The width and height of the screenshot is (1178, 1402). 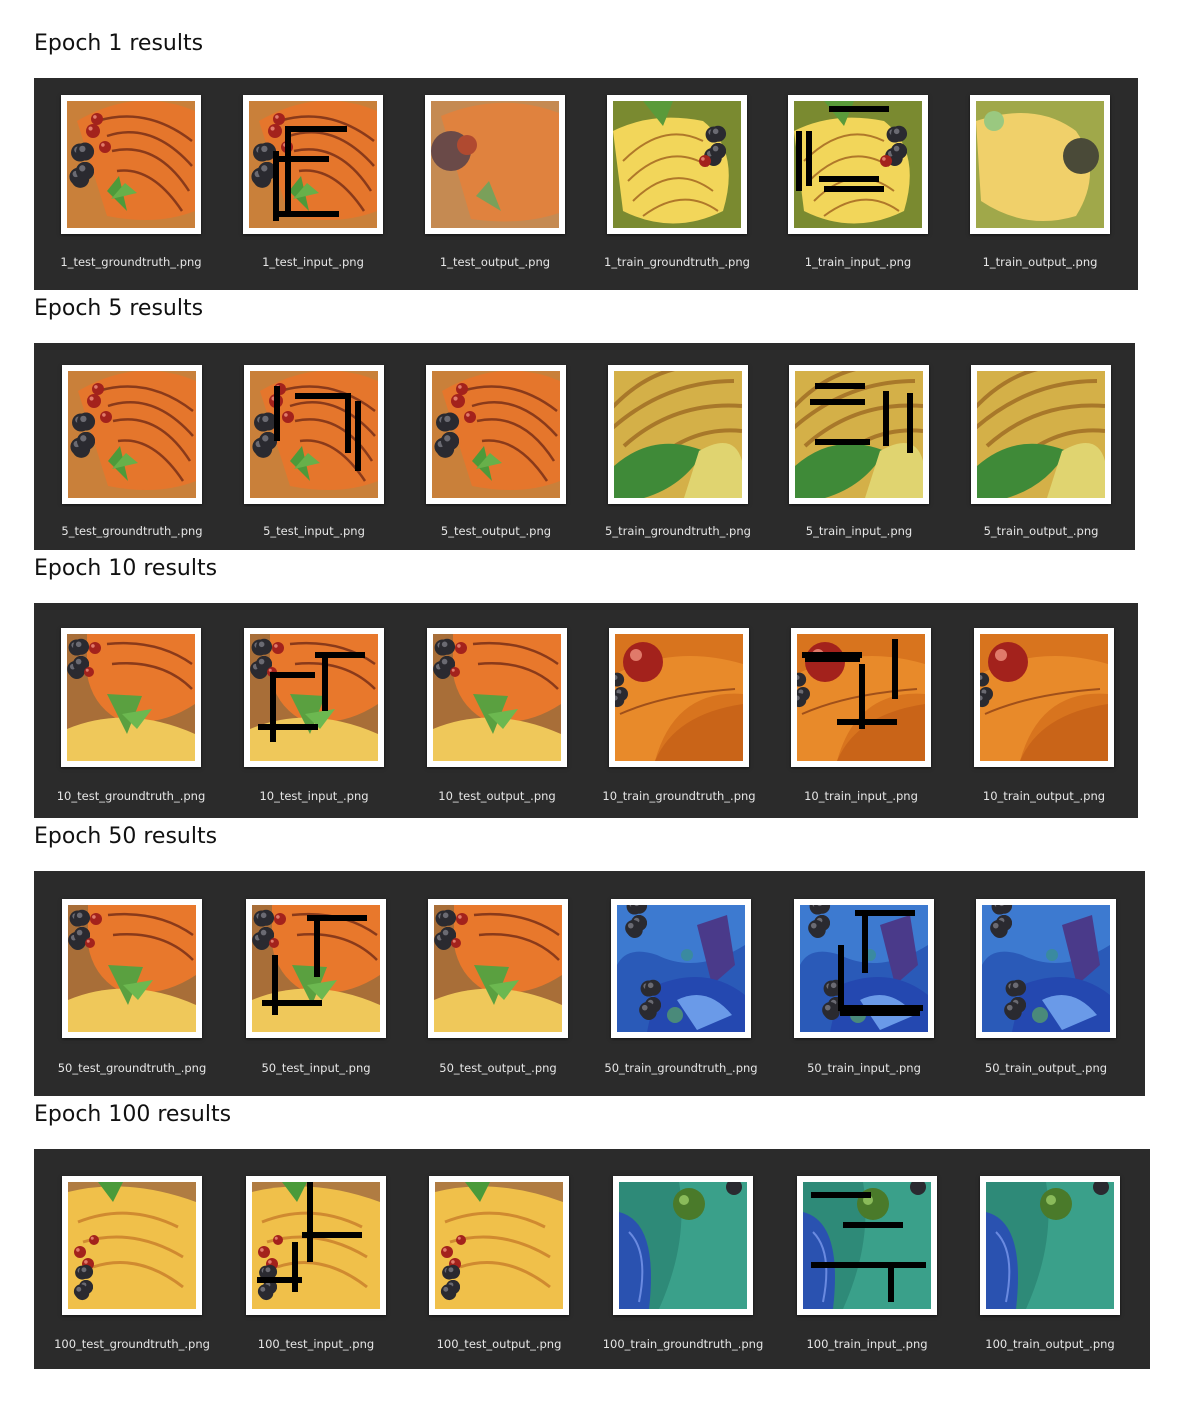 I want to click on file-name: 10_train_groundtruth_.png, so click(x=679, y=796).